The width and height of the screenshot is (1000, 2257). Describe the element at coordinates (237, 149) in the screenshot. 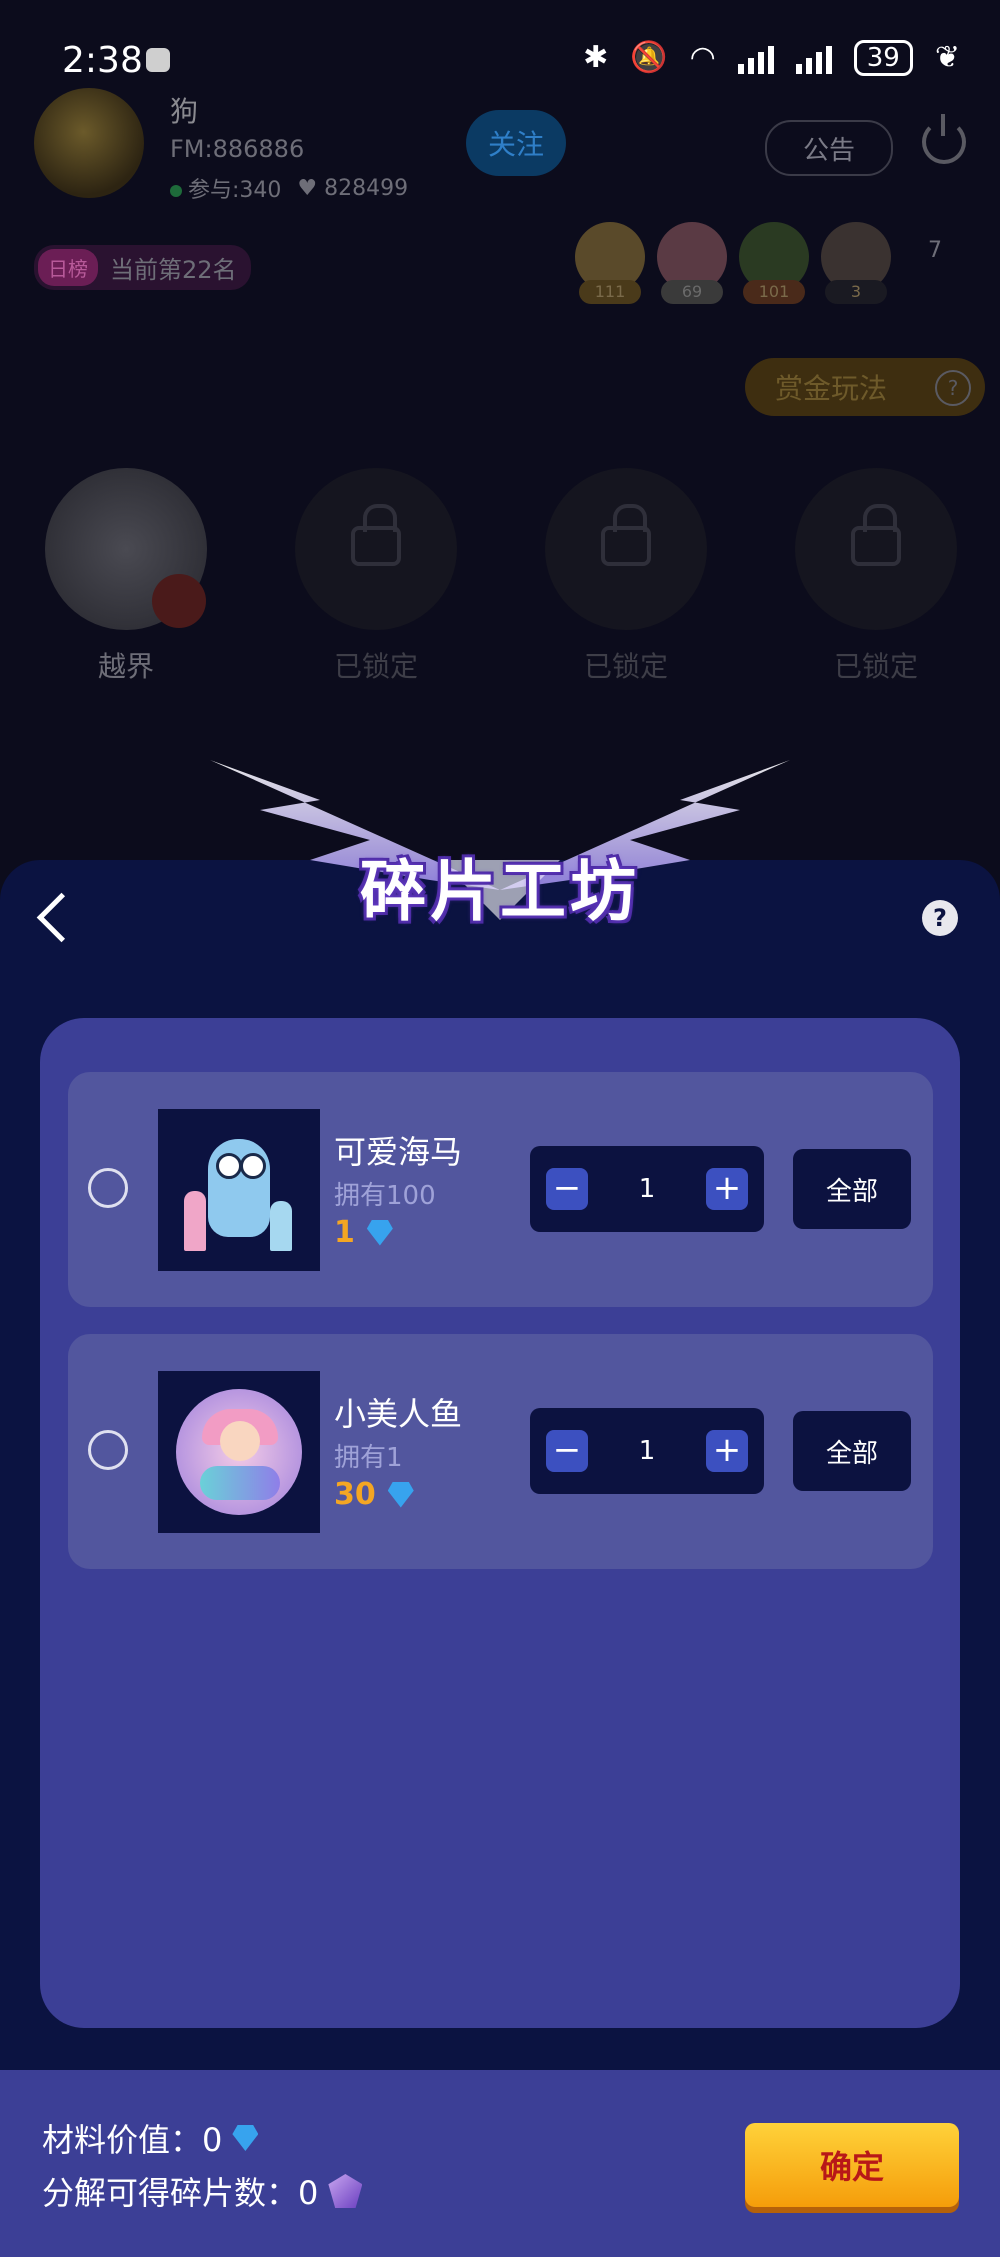

I see `host-fm-id: FM:886886` at that location.